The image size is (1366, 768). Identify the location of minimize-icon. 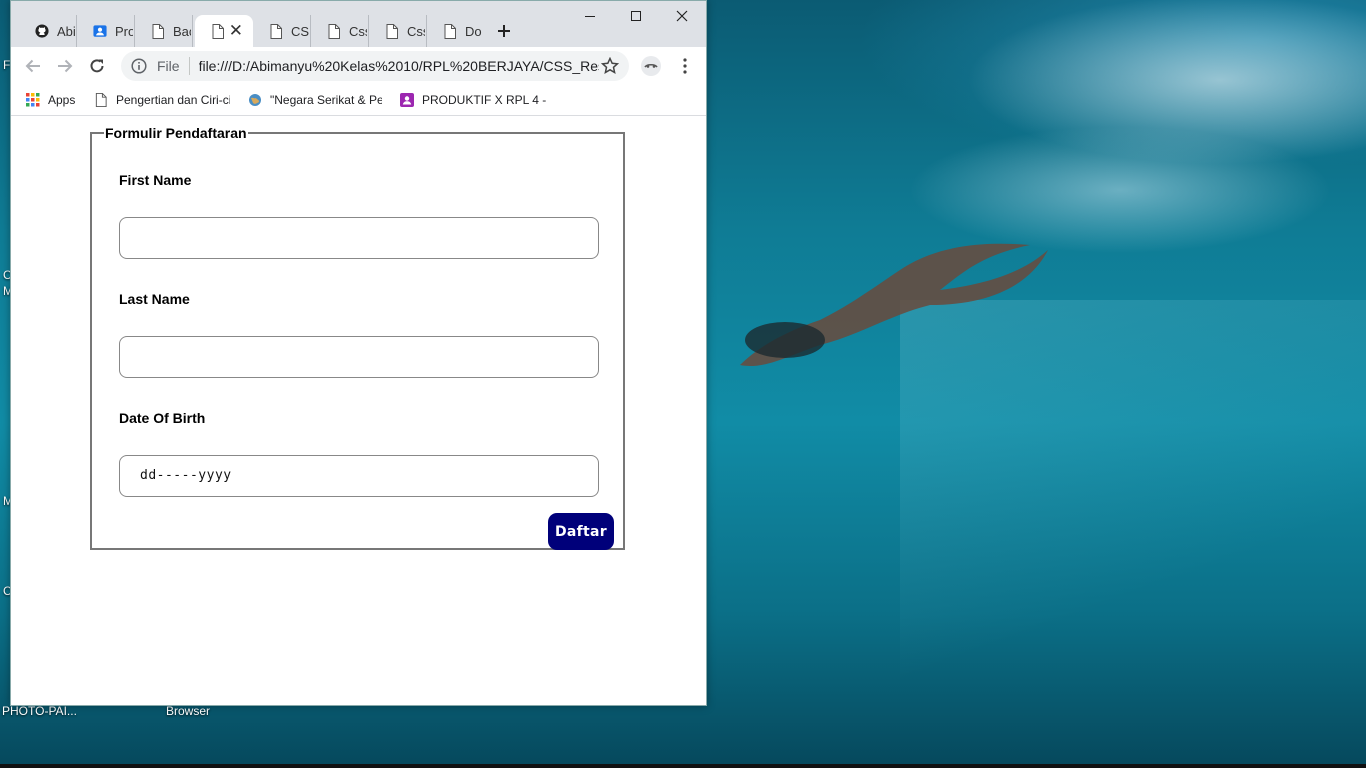
(590, 16).